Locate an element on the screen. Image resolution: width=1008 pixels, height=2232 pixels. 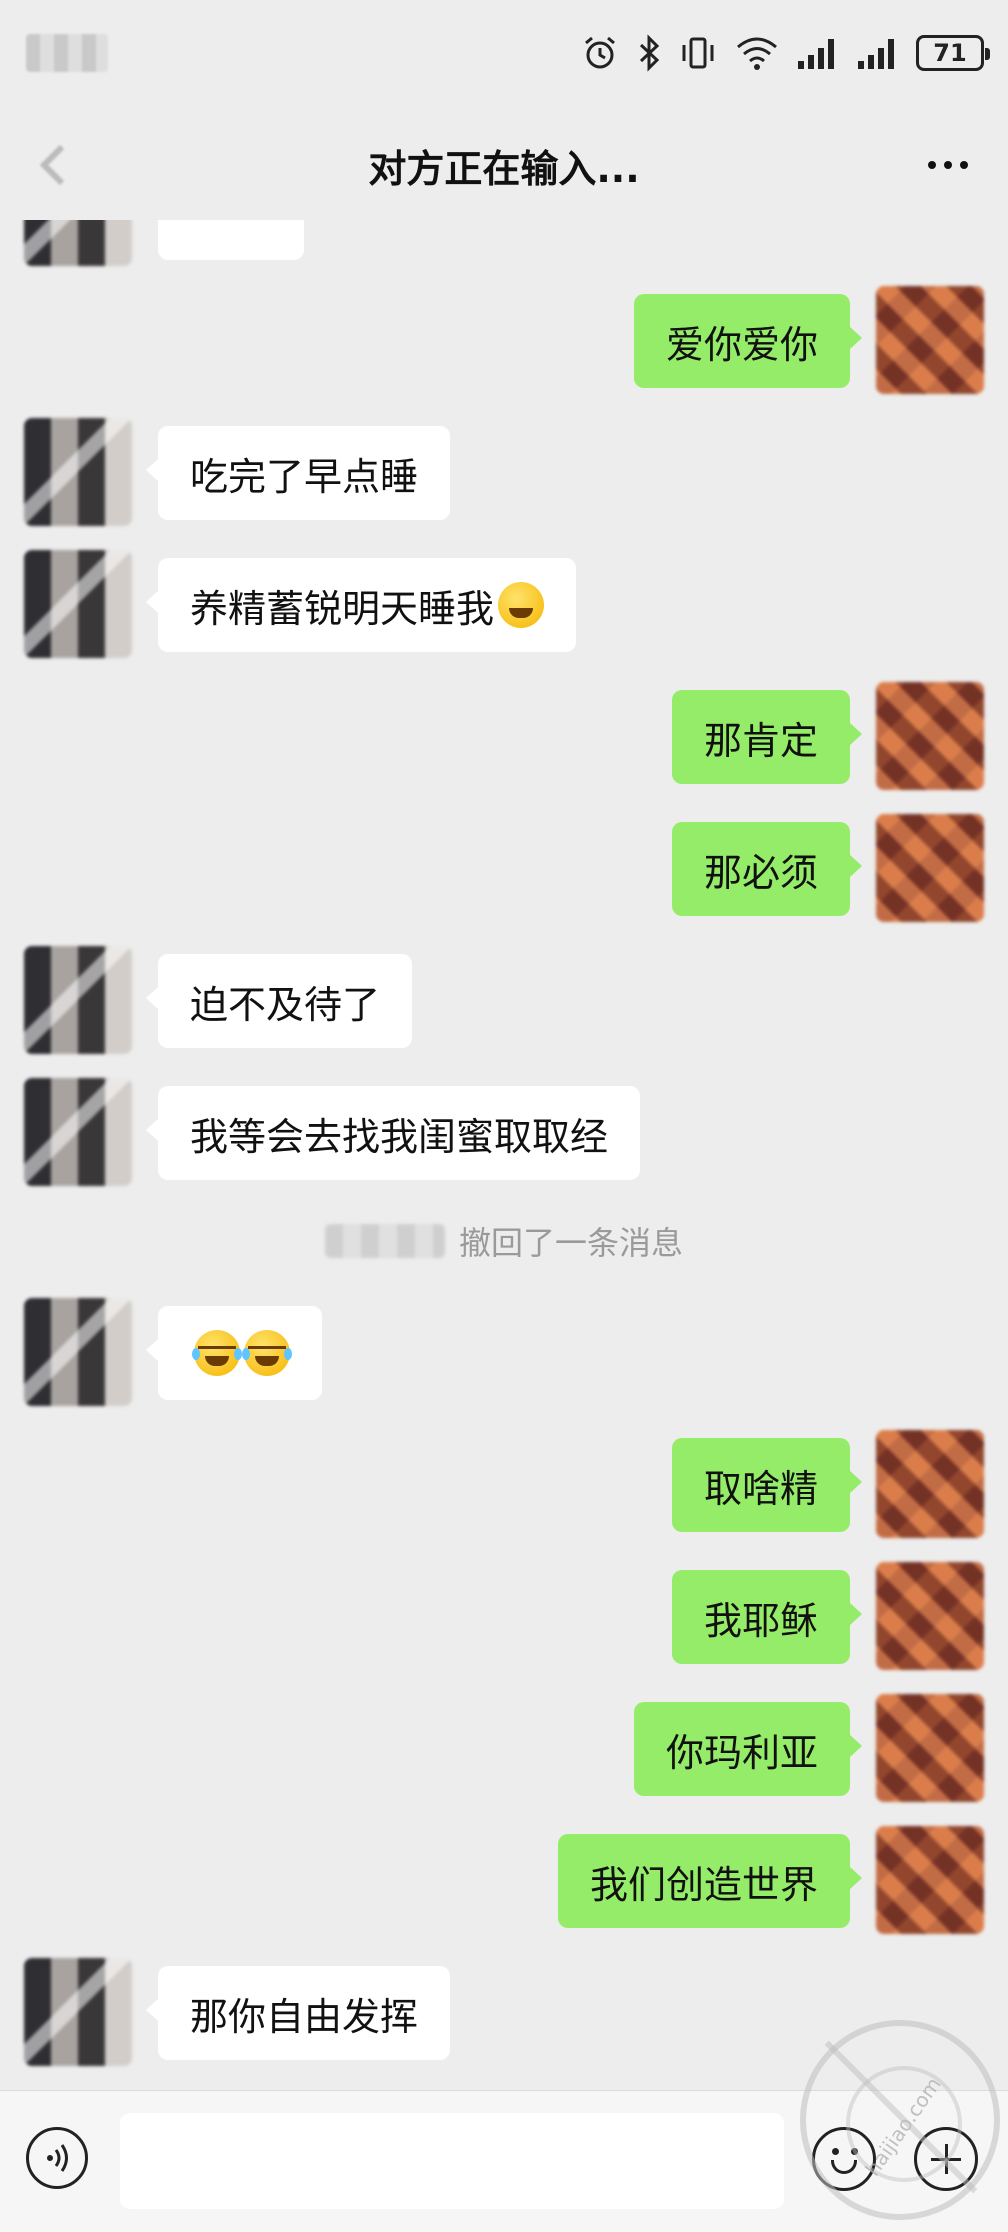
message-text: 爱你爱你 is located at coordinates (741, 344).